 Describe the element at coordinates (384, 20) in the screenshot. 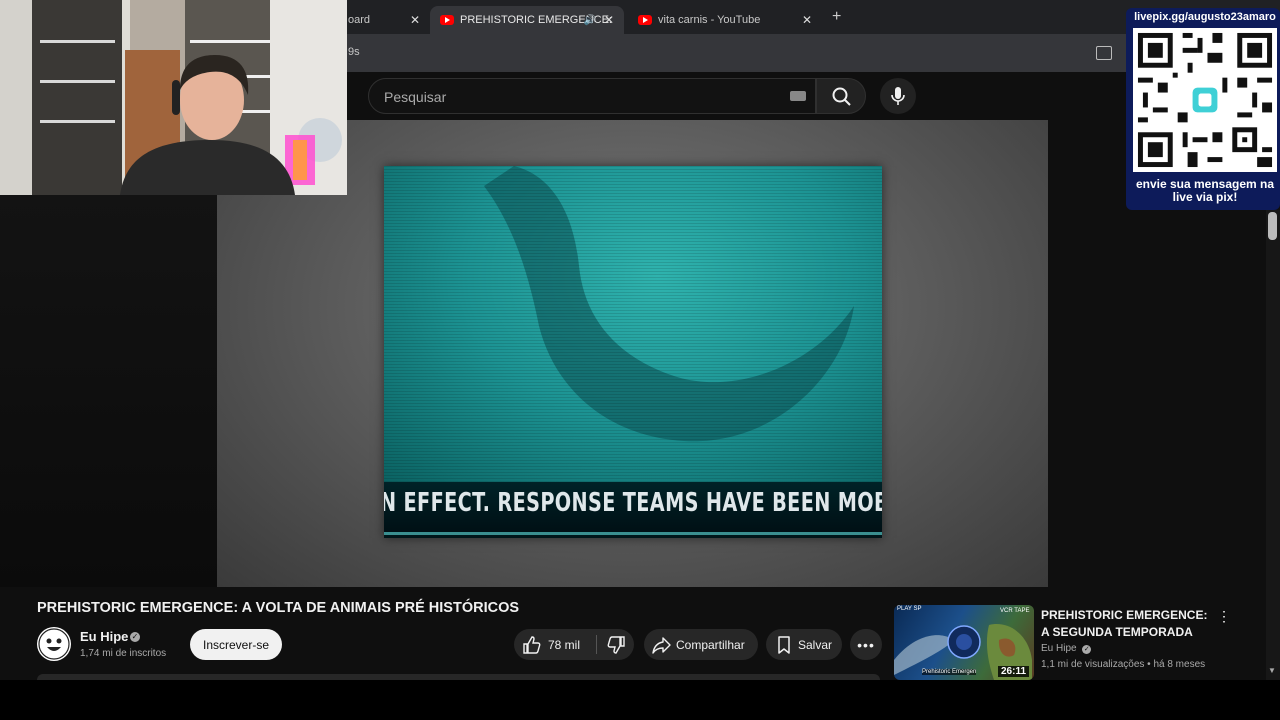

I see `tab-dashboard: oard ✕` at that location.